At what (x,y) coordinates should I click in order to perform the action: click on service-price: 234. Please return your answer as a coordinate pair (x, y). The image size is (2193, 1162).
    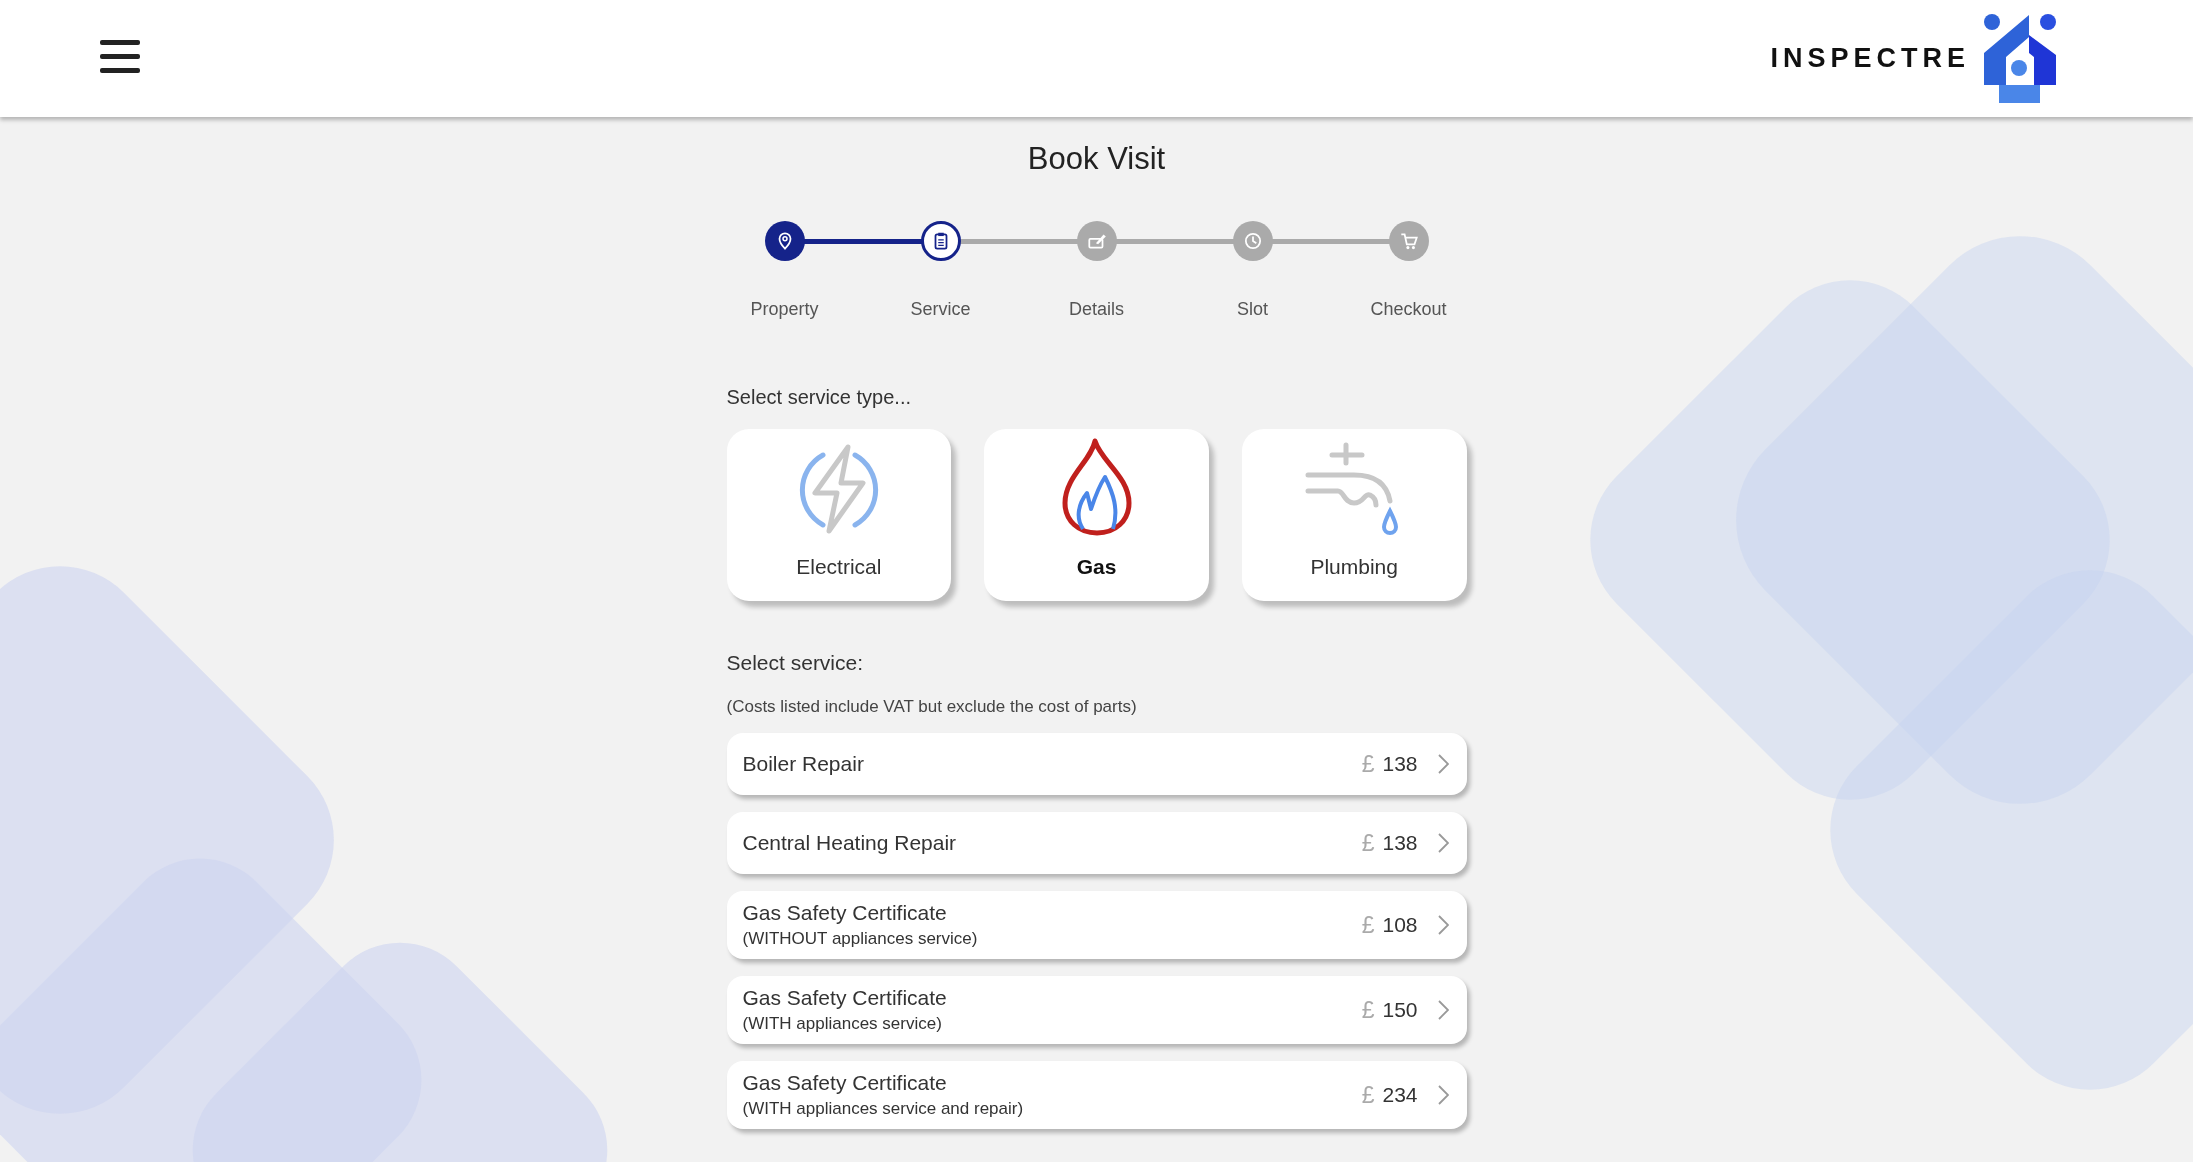
    Looking at the image, I should click on (1400, 1095).